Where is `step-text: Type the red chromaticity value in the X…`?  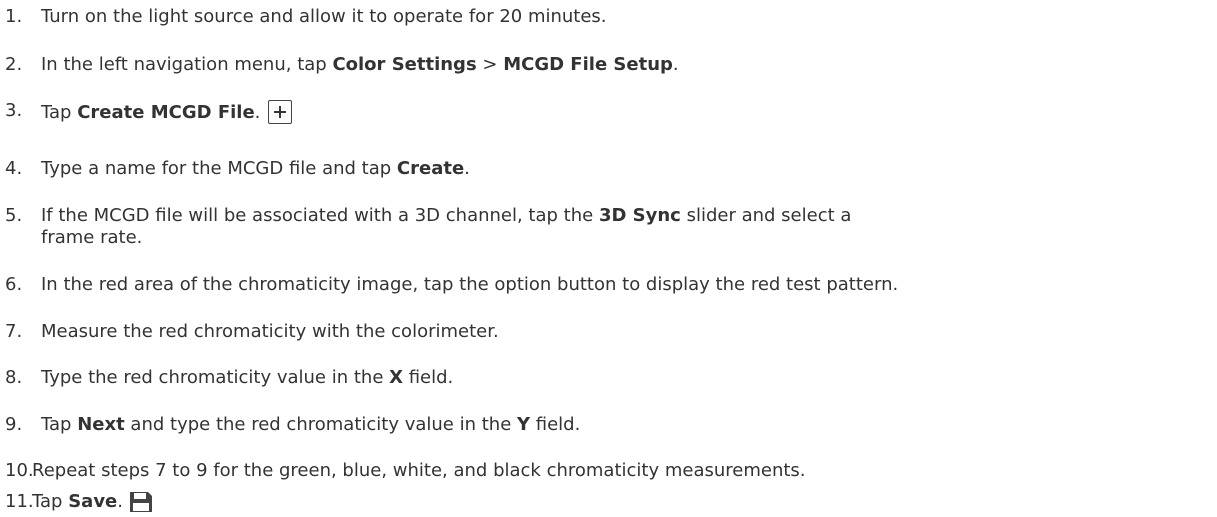
step-text: Type the red chromaticity value in the X… is located at coordinates (247, 377).